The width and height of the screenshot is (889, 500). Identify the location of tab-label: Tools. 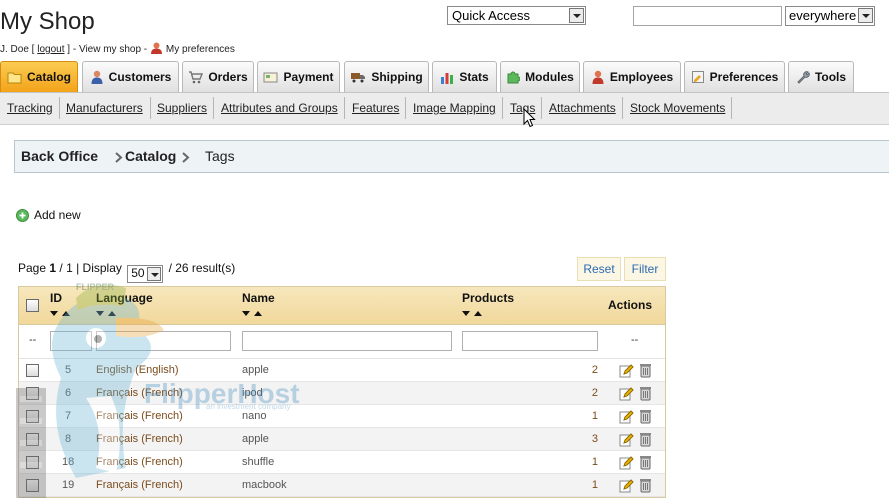
(830, 77).